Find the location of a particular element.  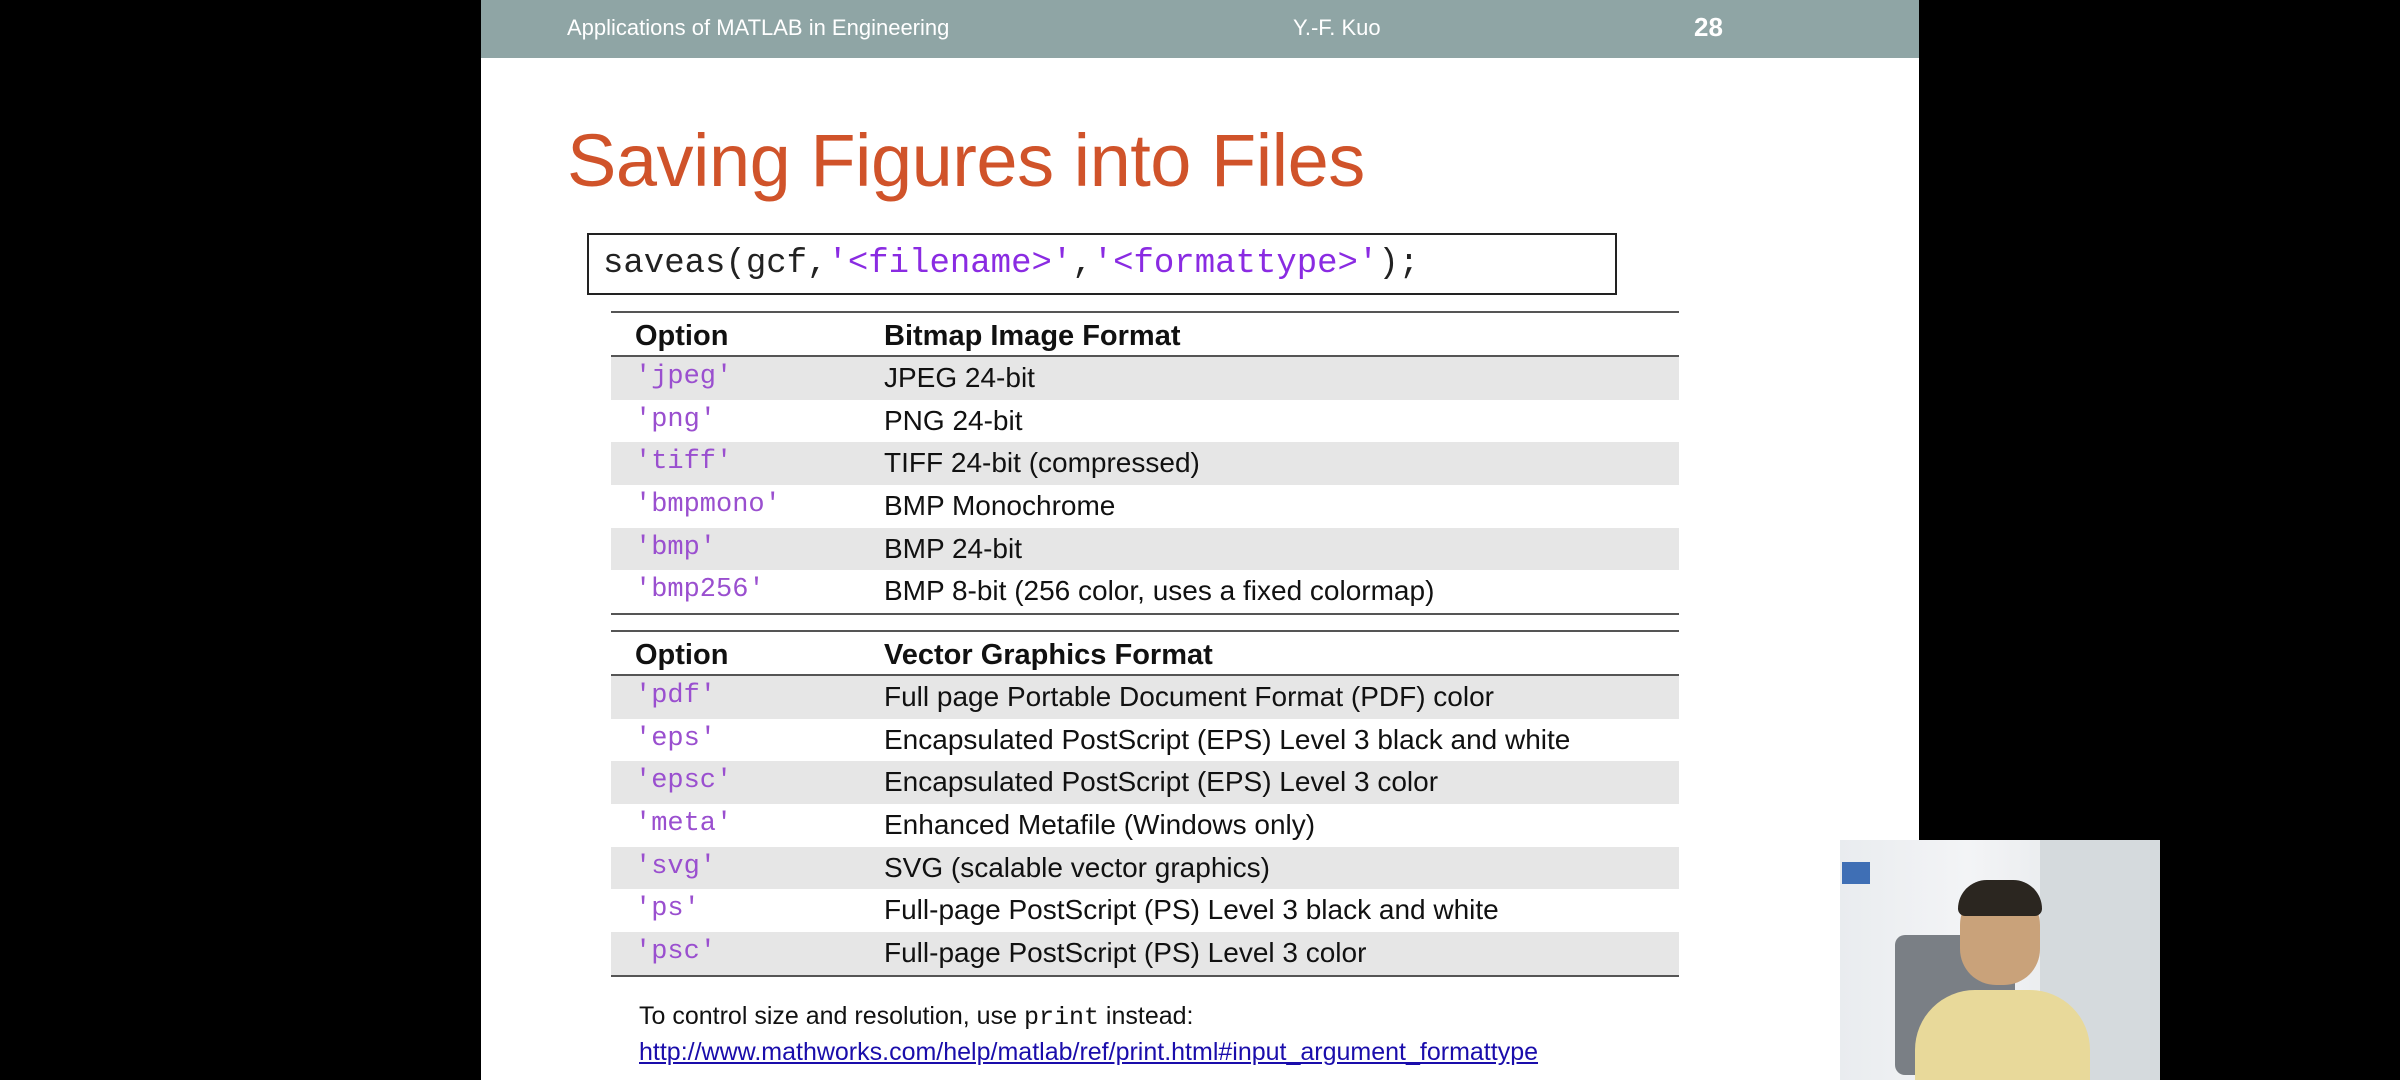

webcam-video is located at coordinates (2000, 960).